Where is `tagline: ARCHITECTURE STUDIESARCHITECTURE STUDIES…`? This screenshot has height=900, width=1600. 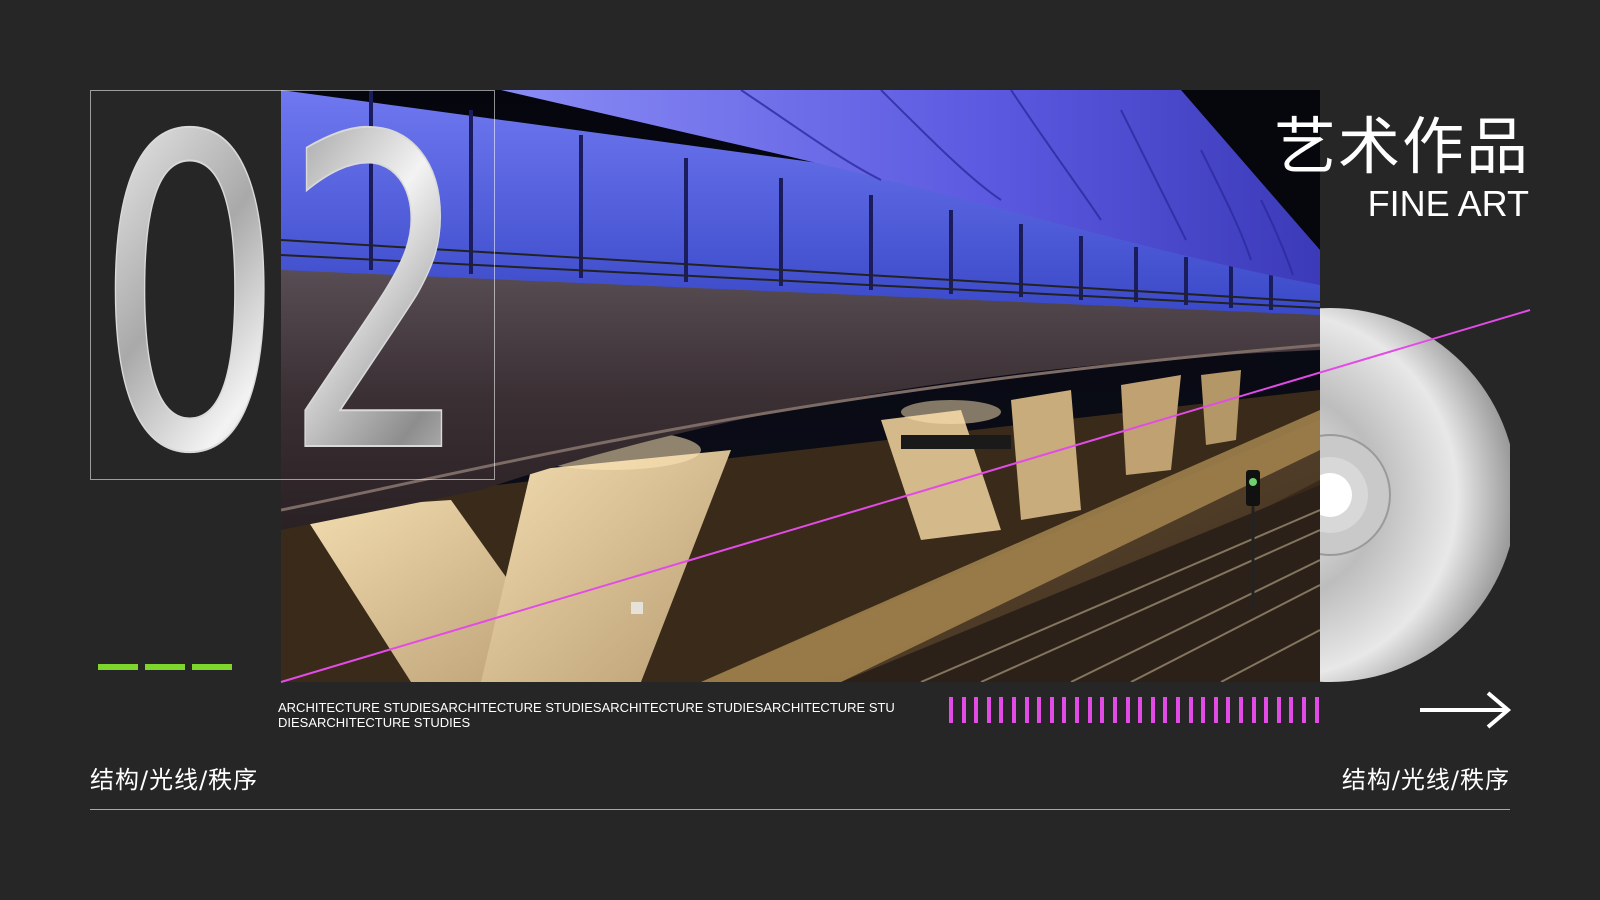 tagline: ARCHITECTURE STUDIESARCHITECTURE STUDIES… is located at coordinates (586, 715).